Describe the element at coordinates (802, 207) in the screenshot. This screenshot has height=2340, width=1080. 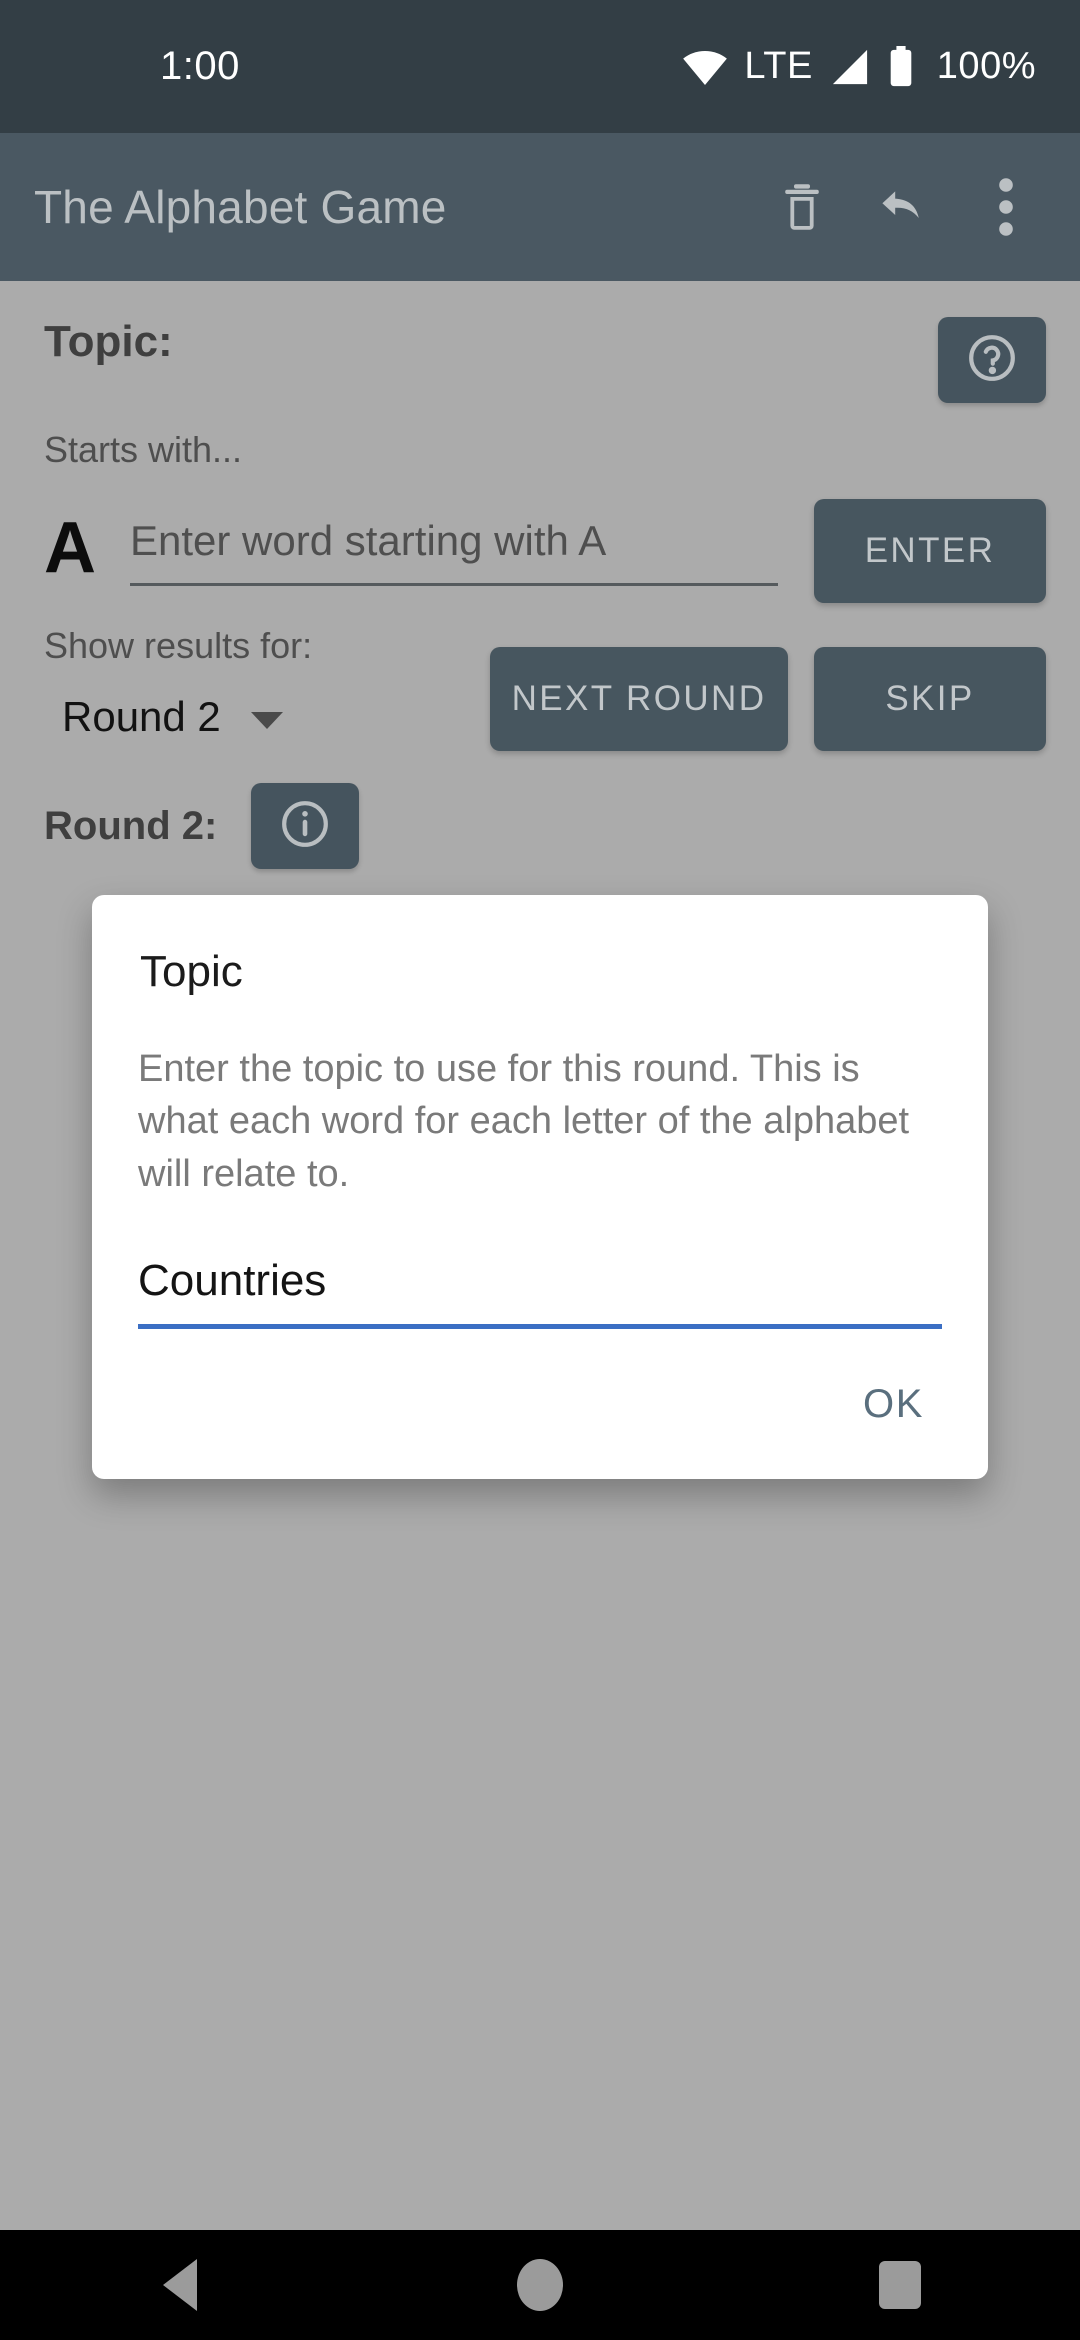
I see `delete-icon` at that location.